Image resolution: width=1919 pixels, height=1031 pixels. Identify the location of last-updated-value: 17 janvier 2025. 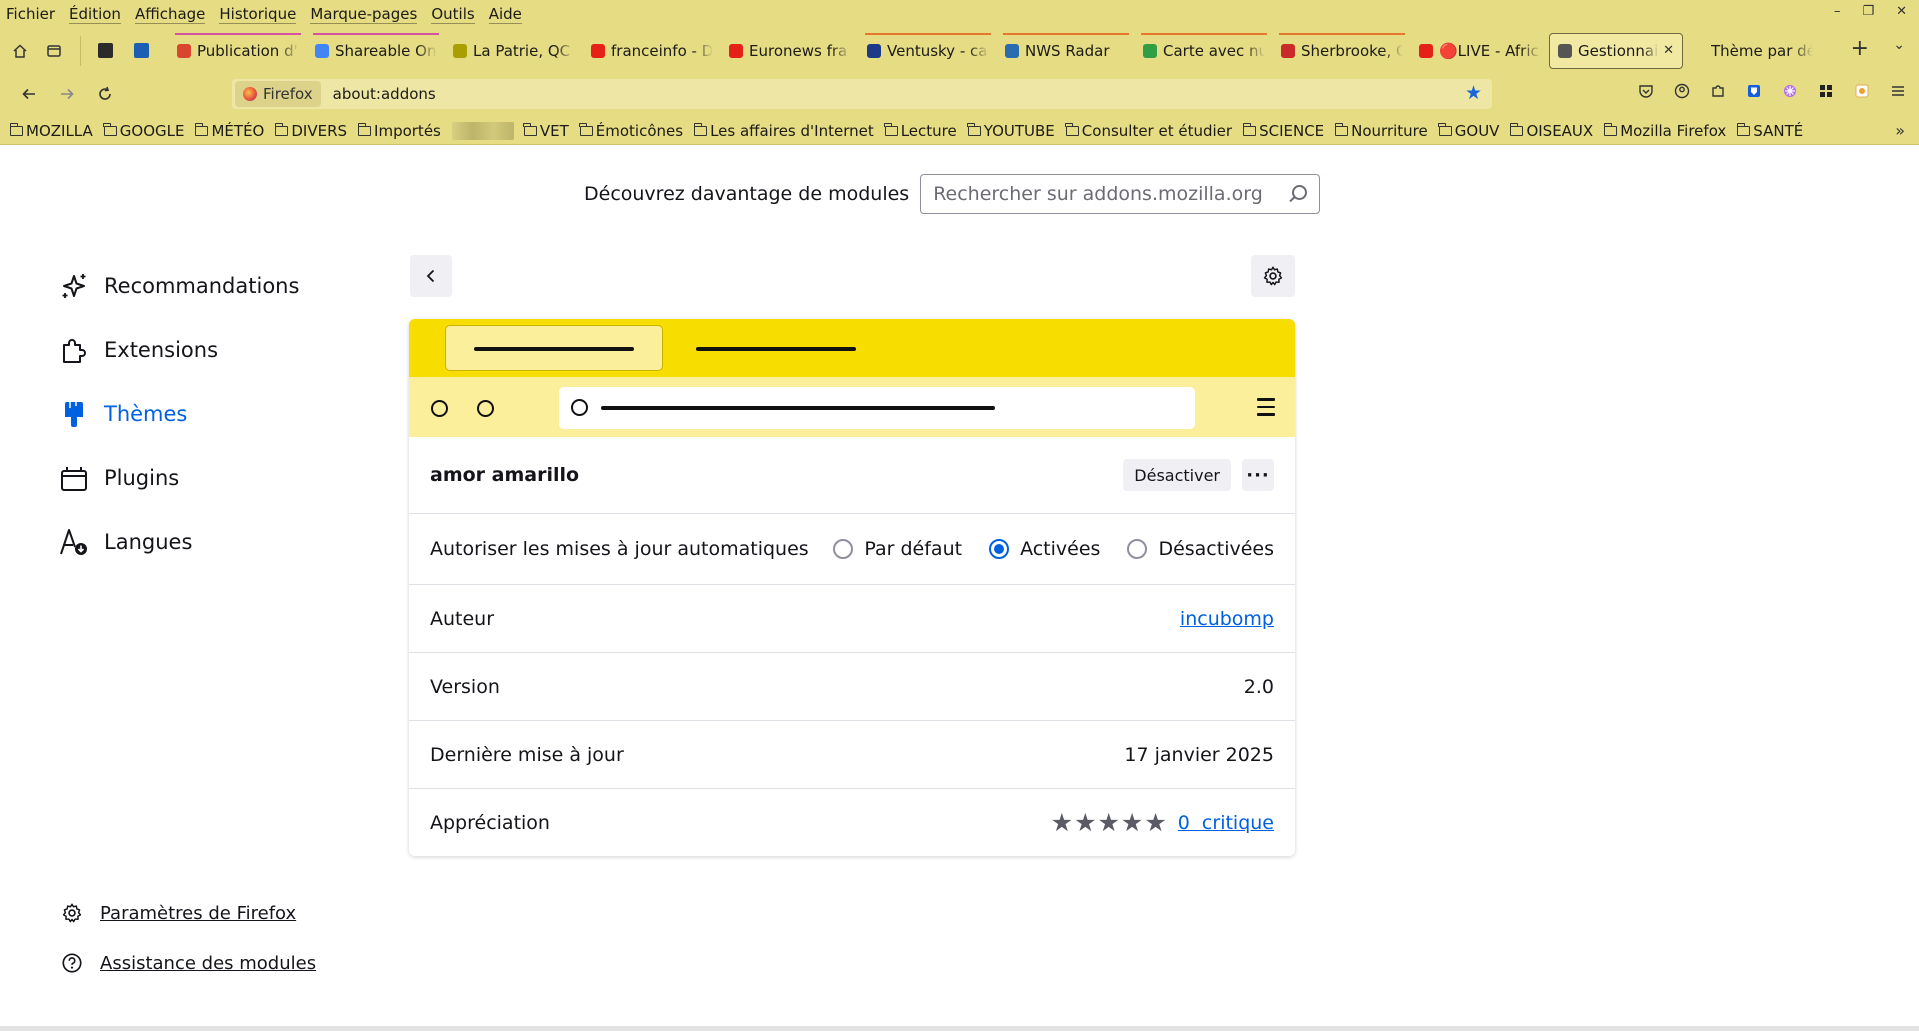
(1199, 754).